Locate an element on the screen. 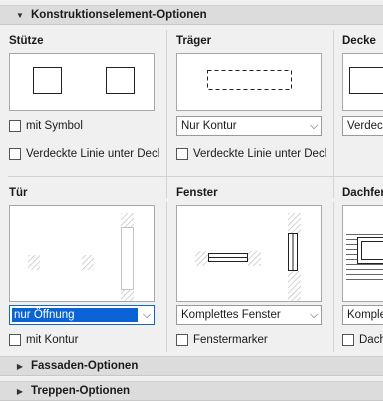  panel-title: Fenster is located at coordinates (197, 193).